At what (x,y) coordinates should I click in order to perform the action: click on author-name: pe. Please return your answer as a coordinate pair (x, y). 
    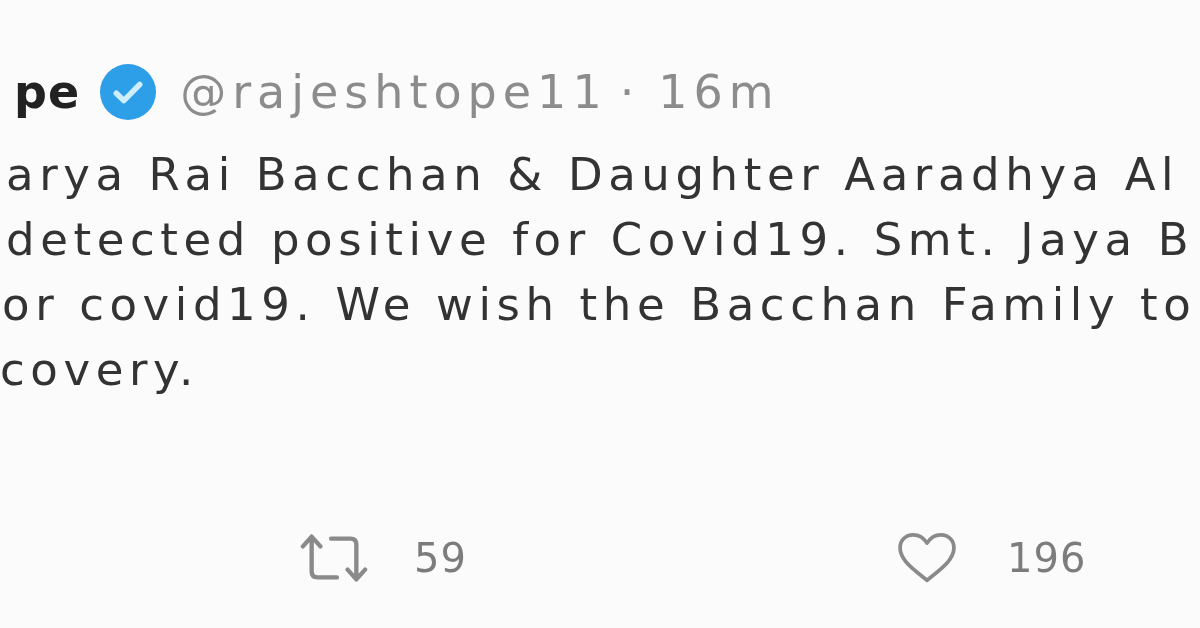
    Looking at the image, I should click on (47, 92).